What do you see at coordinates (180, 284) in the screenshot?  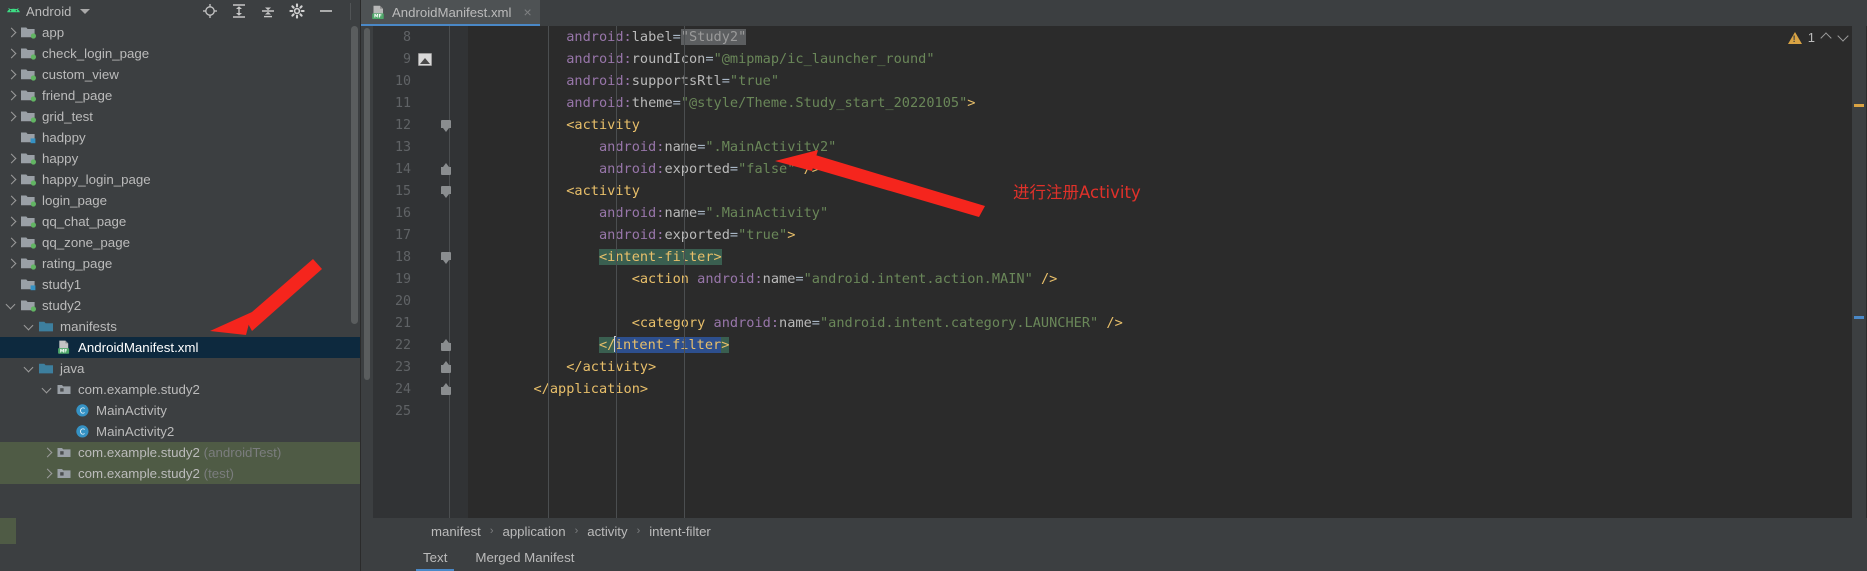 I see `tree-item-study1: study1` at bounding box center [180, 284].